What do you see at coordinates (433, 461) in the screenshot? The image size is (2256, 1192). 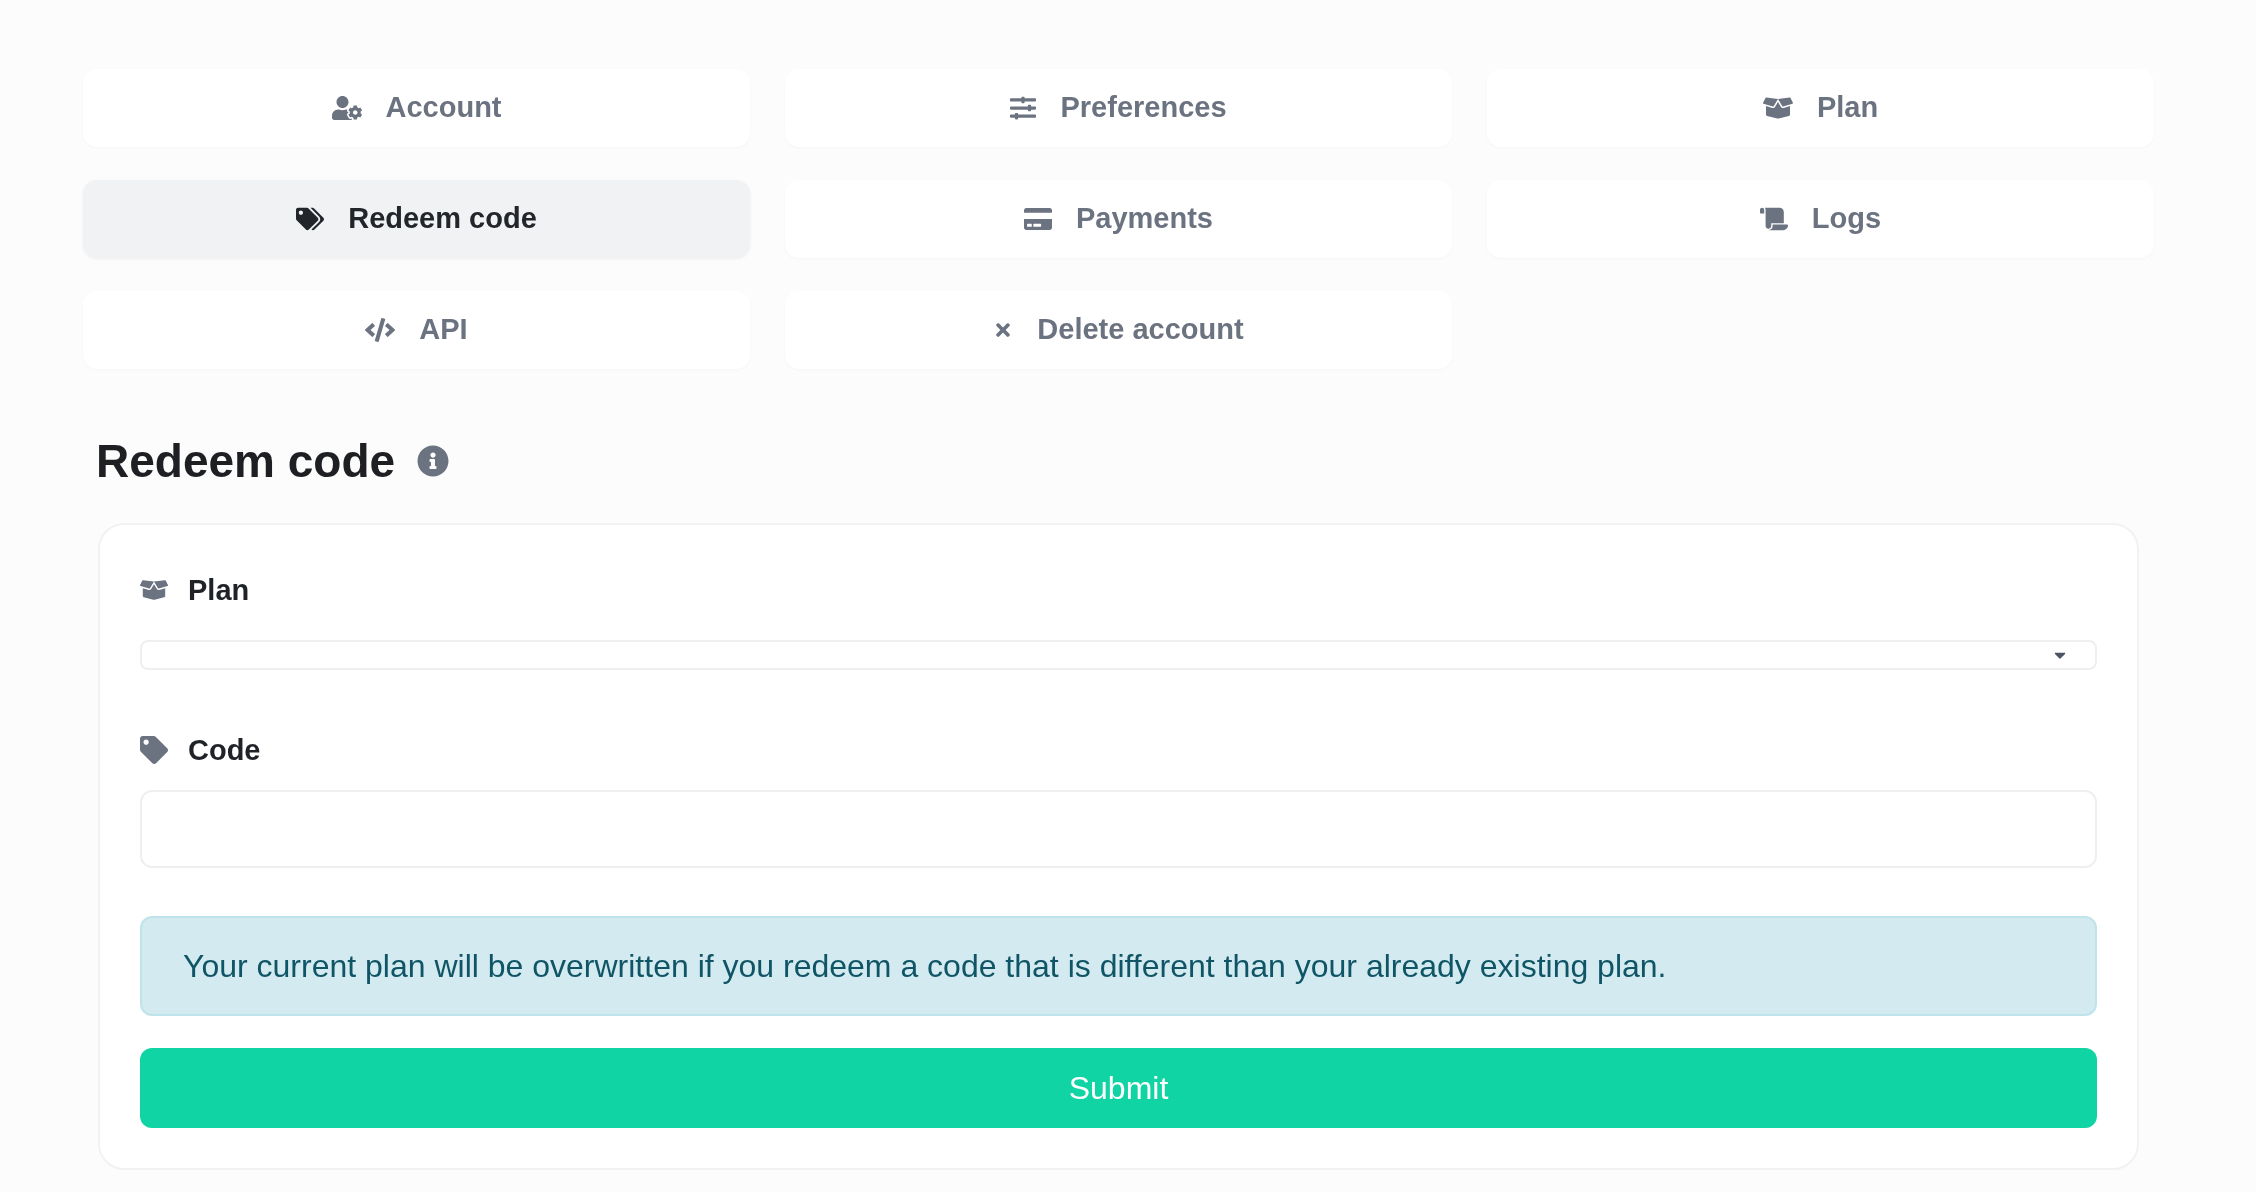 I see `info-icon` at bounding box center [433, 461].